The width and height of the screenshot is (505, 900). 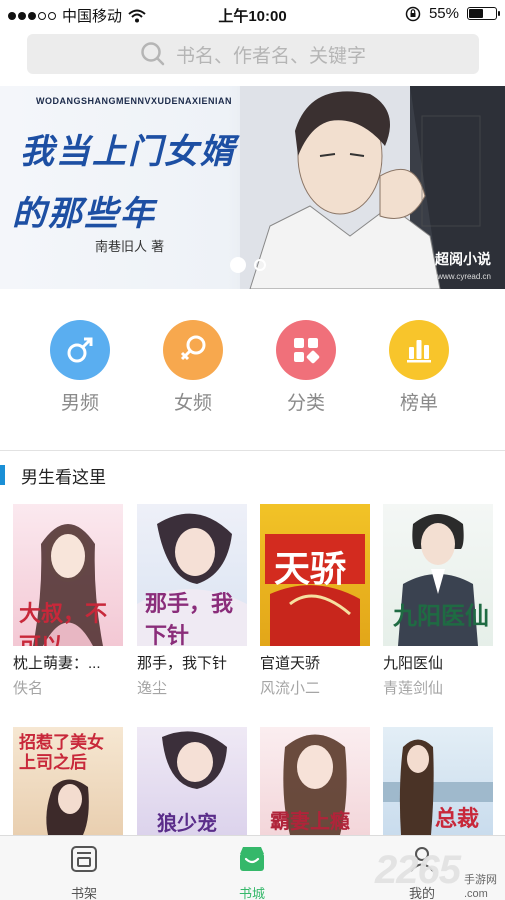 I want to click on tab-bookstore-label: 书城, so click(x=251, y=893).